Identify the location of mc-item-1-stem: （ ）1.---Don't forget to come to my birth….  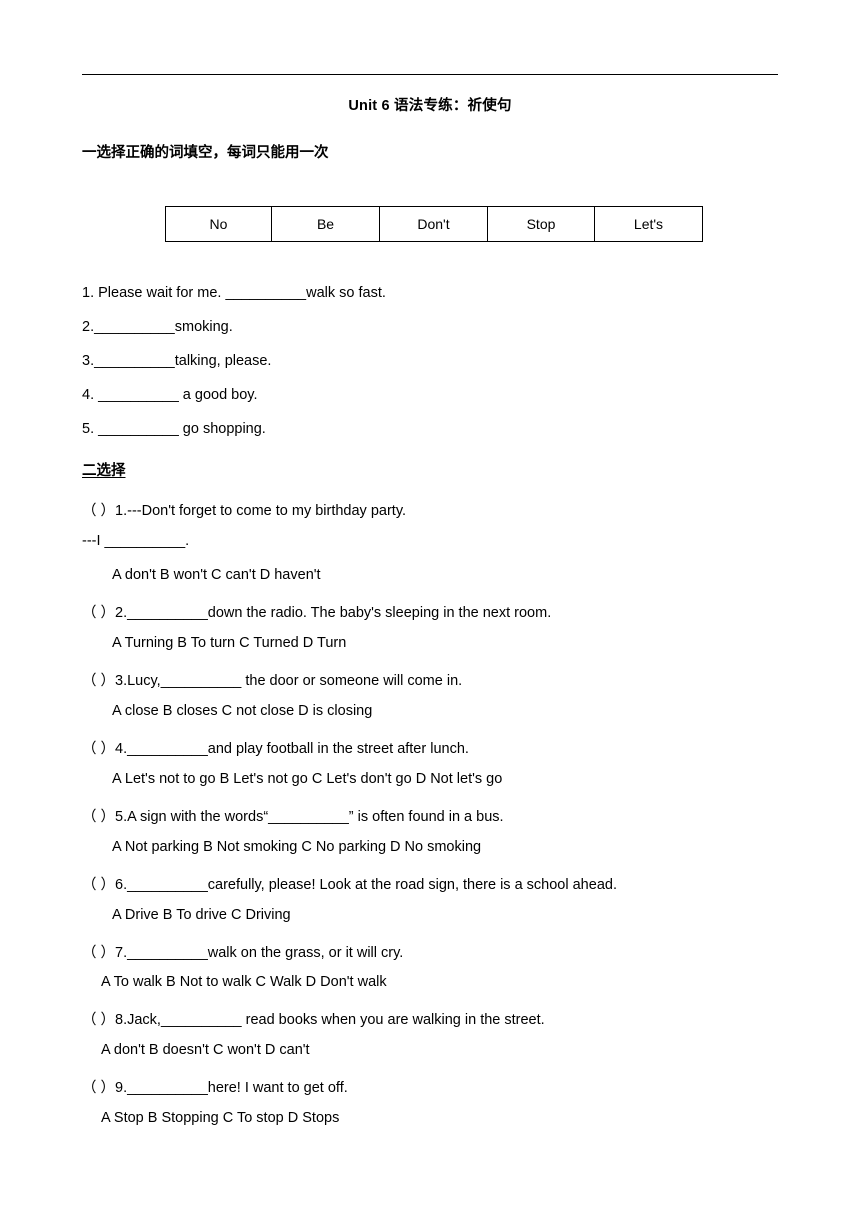
(244, 511).